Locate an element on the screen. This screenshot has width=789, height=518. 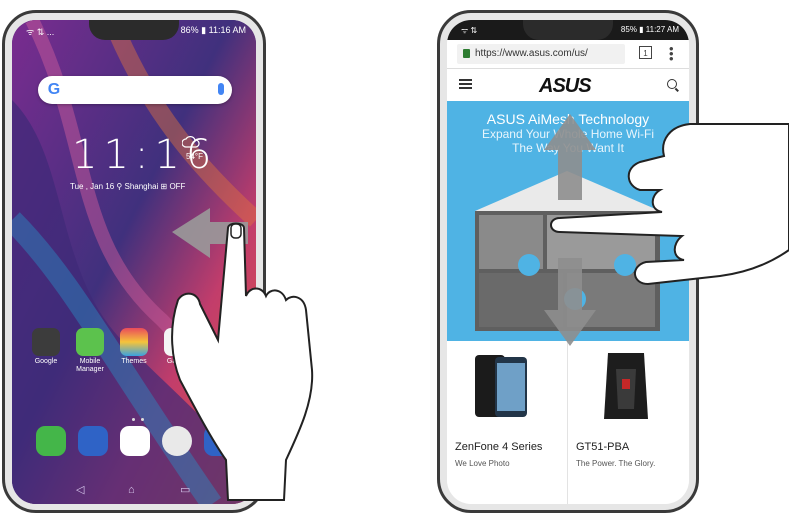
back-icon: ◁ is located at coordinates (80, 489).